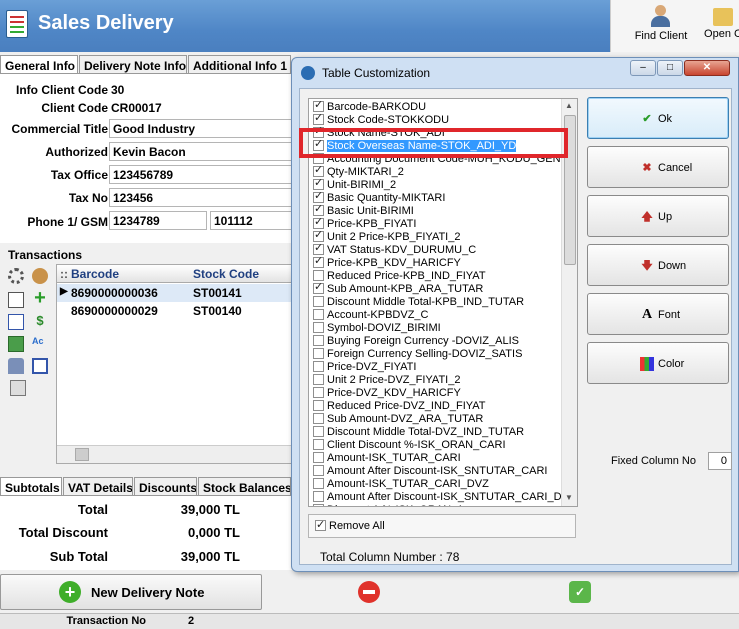 The height and width of the screenshot is (629, 739). What do you see at coordinates (569, 497) in the screenshot?
I see `scroll-down-arrow-icon: ▼` at bounding box center [569, 497].